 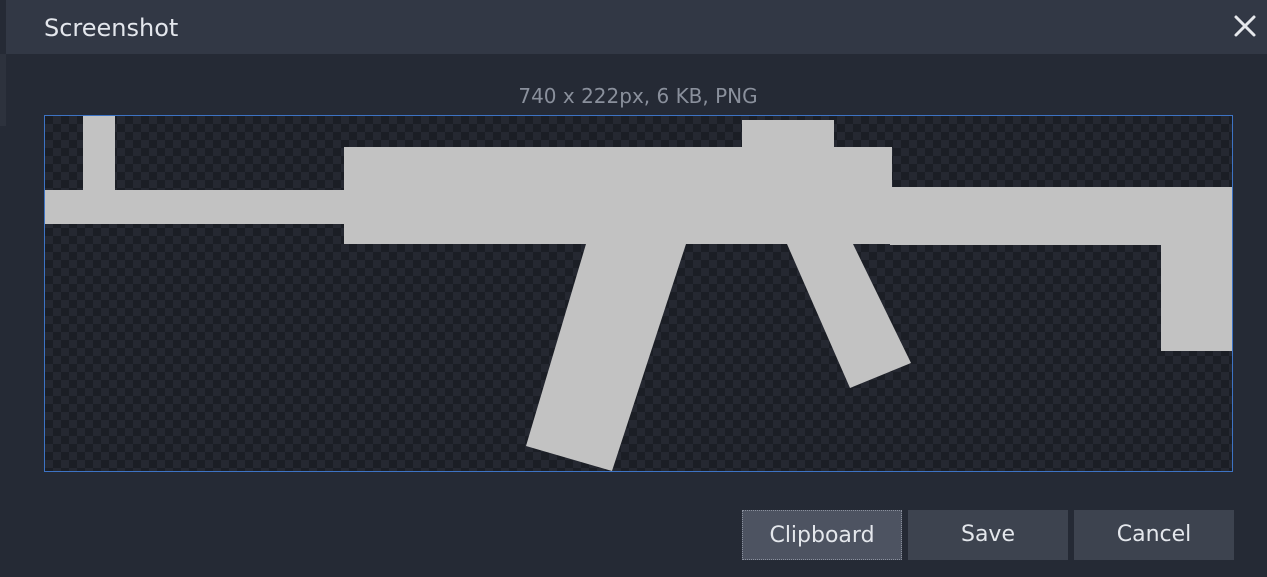 What do you see at coordinates (638, 96) in the screenshot?
I see `image-info: 740 x 222px, 6 KB, PNG` at bounding box center [638, 96].